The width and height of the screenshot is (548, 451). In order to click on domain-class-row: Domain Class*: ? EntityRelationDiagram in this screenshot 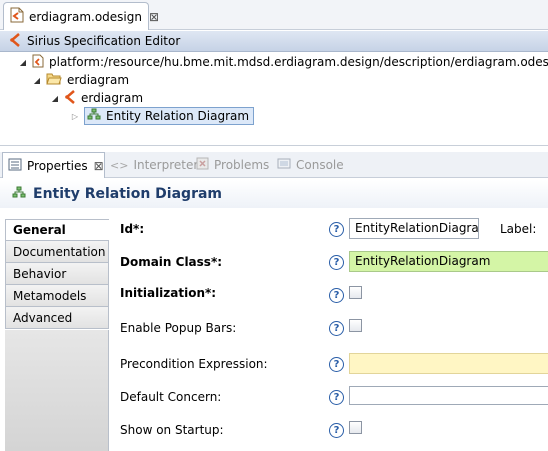, I will do `click(329, 263)`.